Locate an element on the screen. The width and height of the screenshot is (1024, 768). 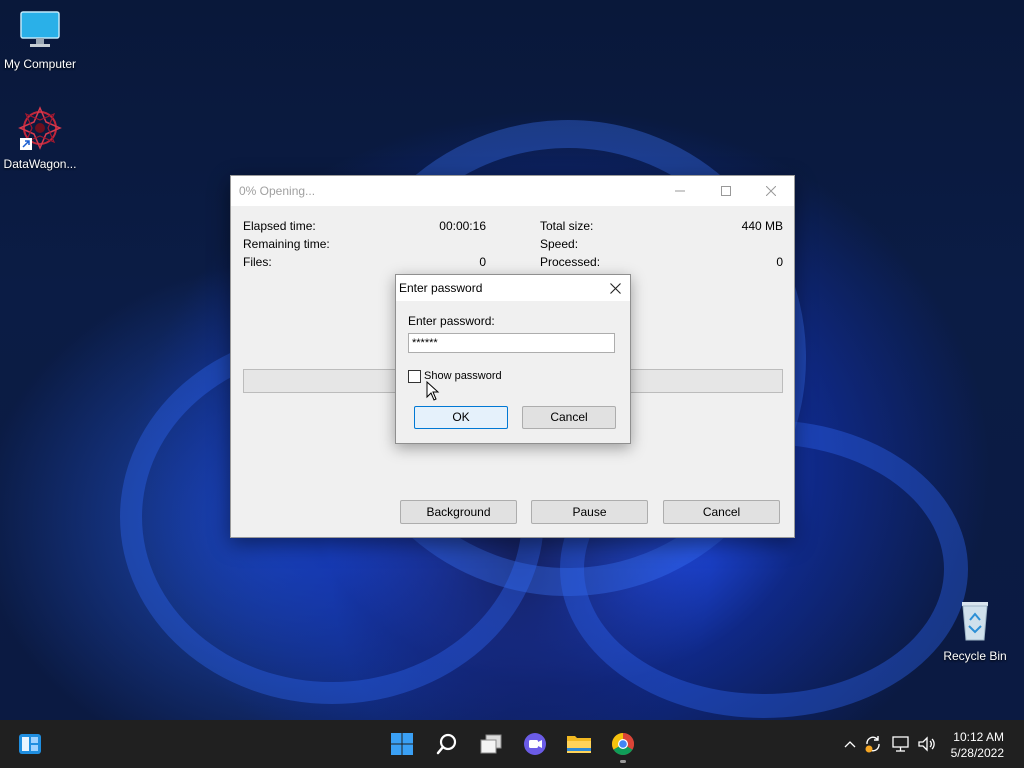
show-password-checkbox is located at coordinates (414, 376).